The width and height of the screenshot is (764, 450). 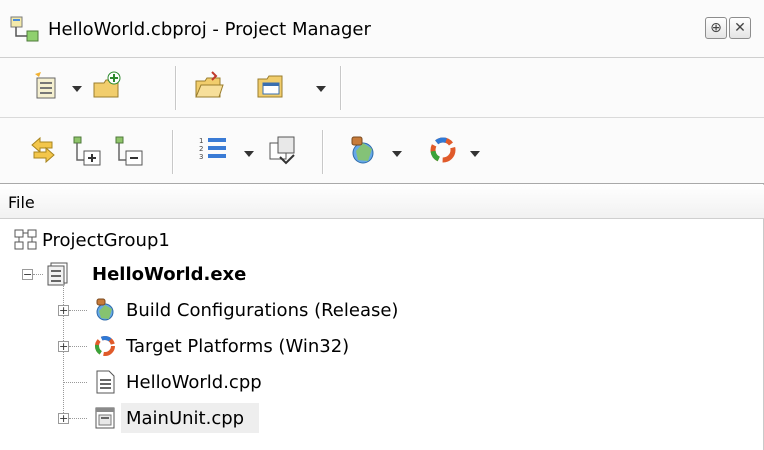 What do you see at coordinates (43, 150) in the screenshot?
I see `sync-icon` at bounding box center [43, 150].